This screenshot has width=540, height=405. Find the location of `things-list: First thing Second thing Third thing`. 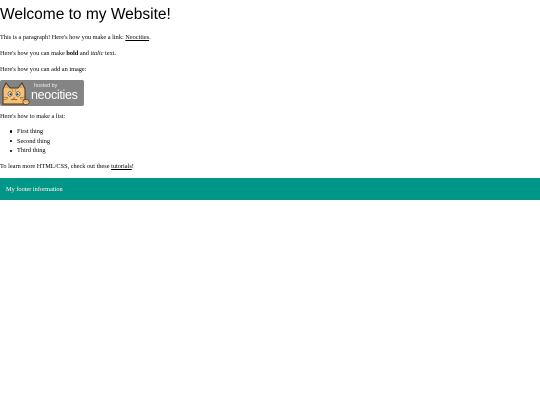

things-list: First thing Second thing Third thing is located at coordinates (25, 142).